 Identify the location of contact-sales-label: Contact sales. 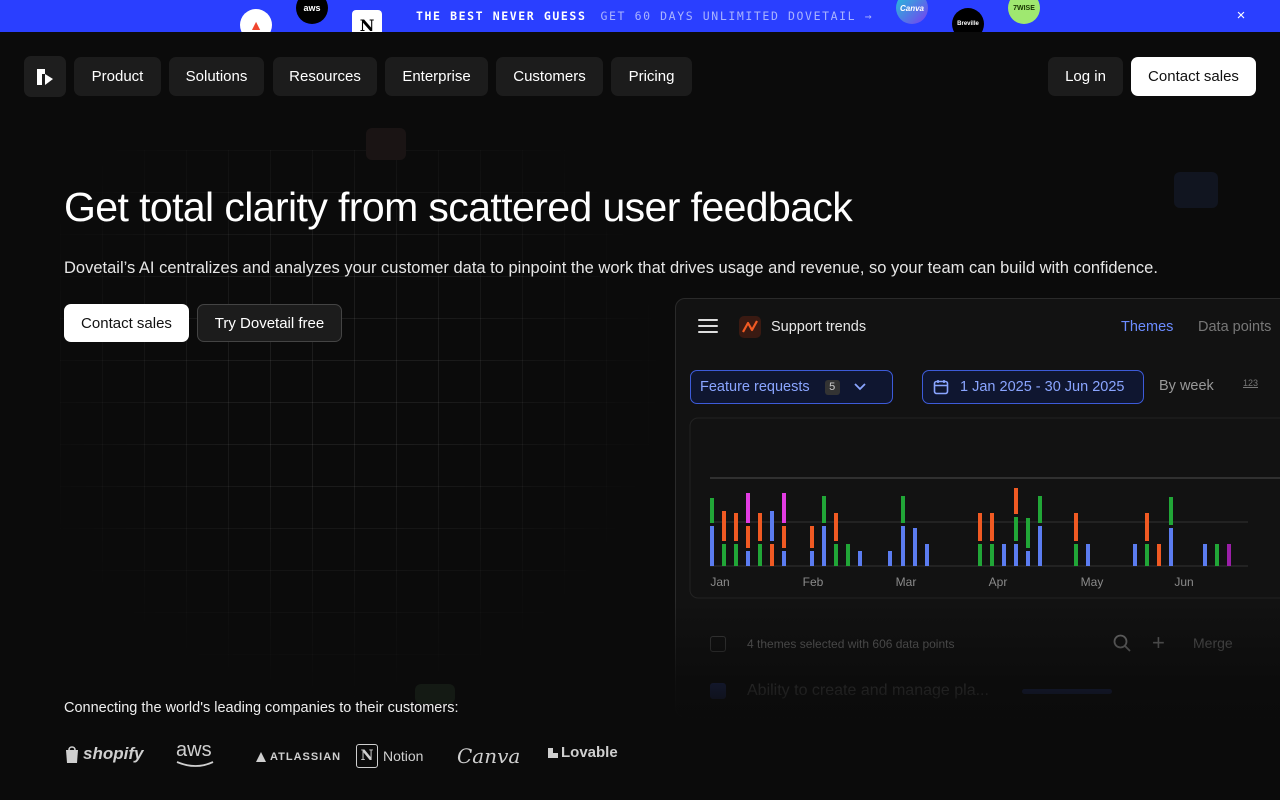
(126, 323).